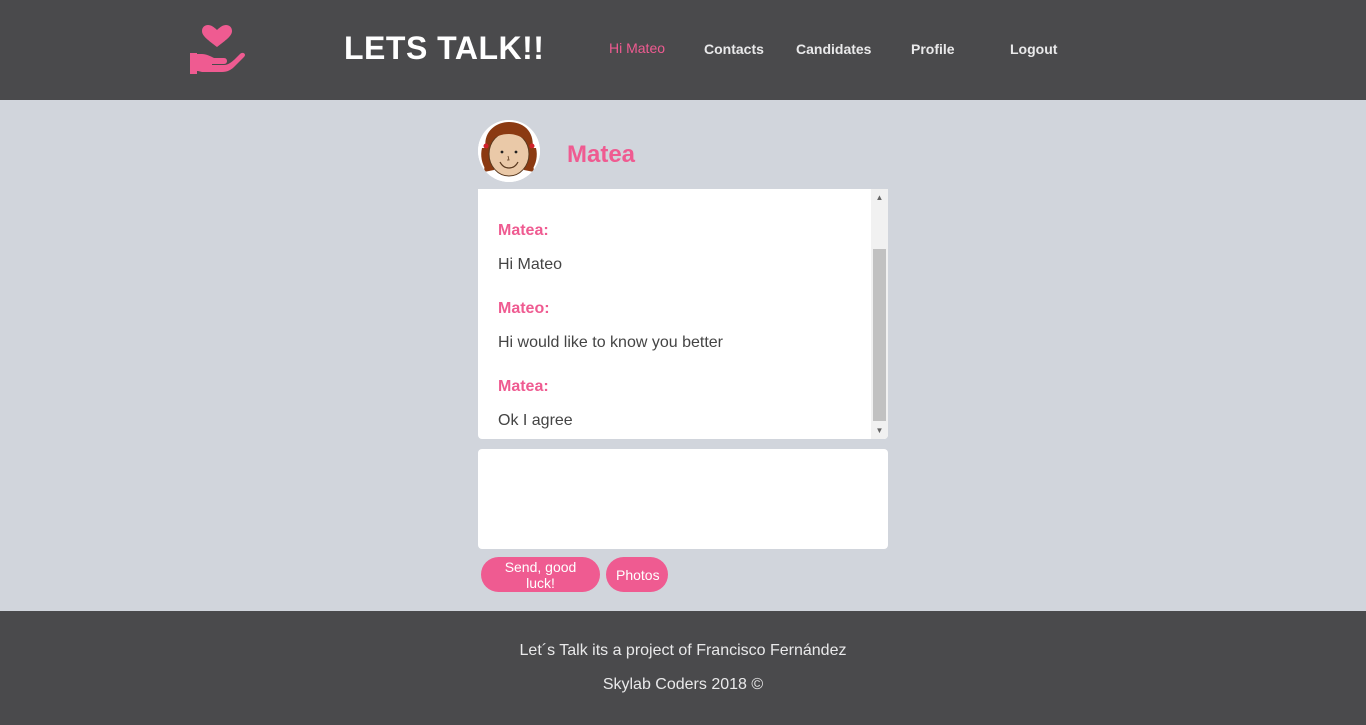 The image size is (1366, 725). Describe the element at coordinates (637, 574) in the screenshot. I see `photos-button: Photos` at that location.